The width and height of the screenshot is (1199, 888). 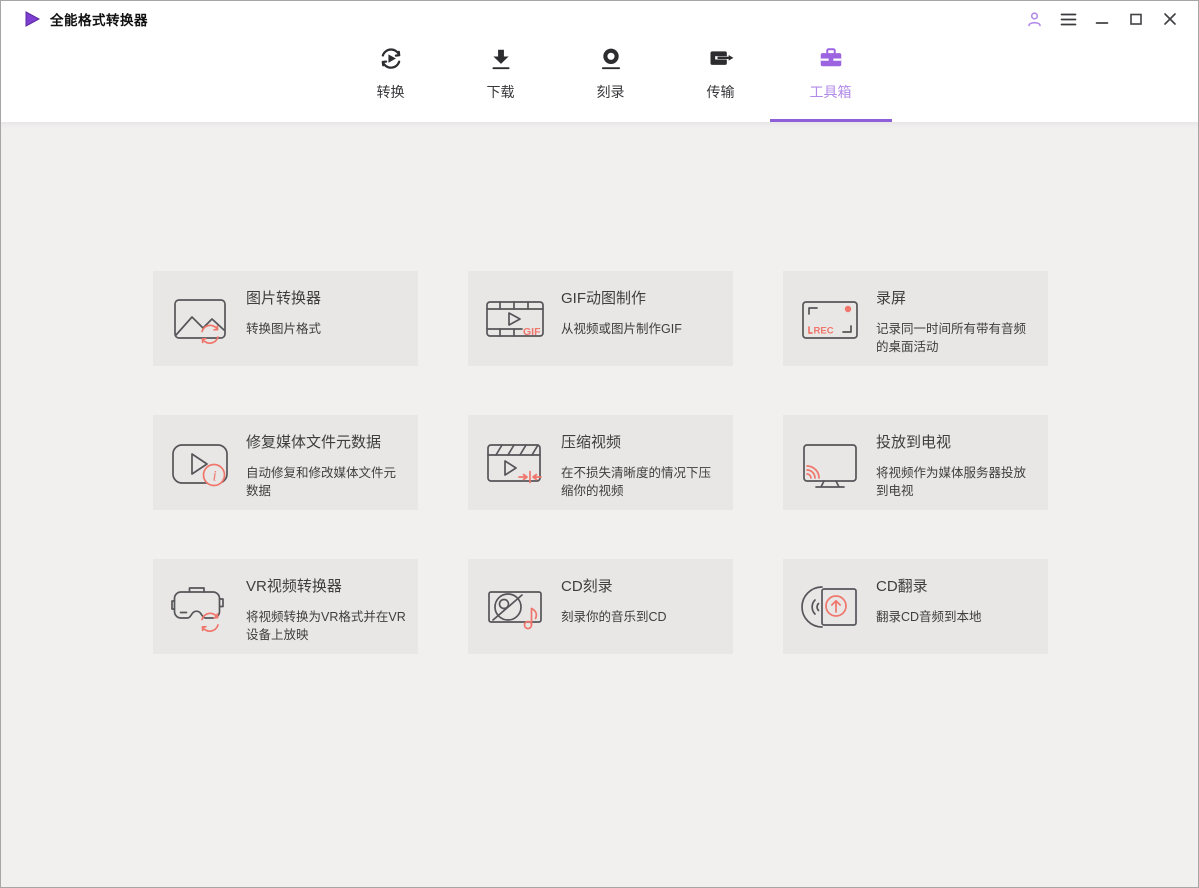 I want to click on gif-icon-text: GIF, so click(x=532, y=332).